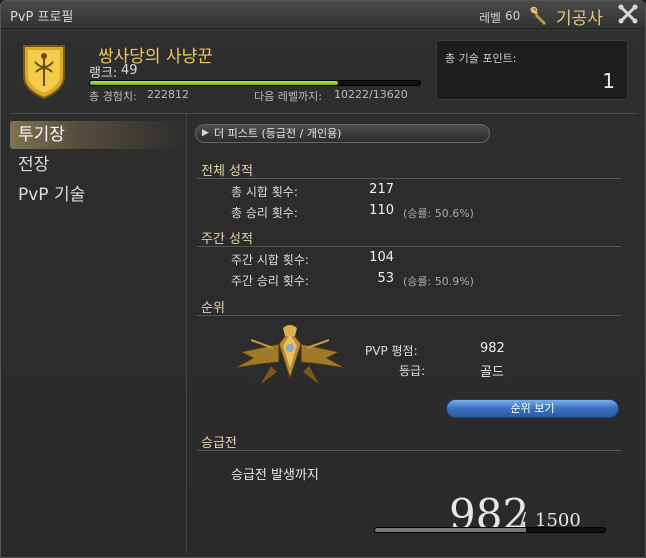  What do you see at coordinates (513, 16) in the screenshot?
I see `job-level-value: 60` at bounding box center [513, 16].